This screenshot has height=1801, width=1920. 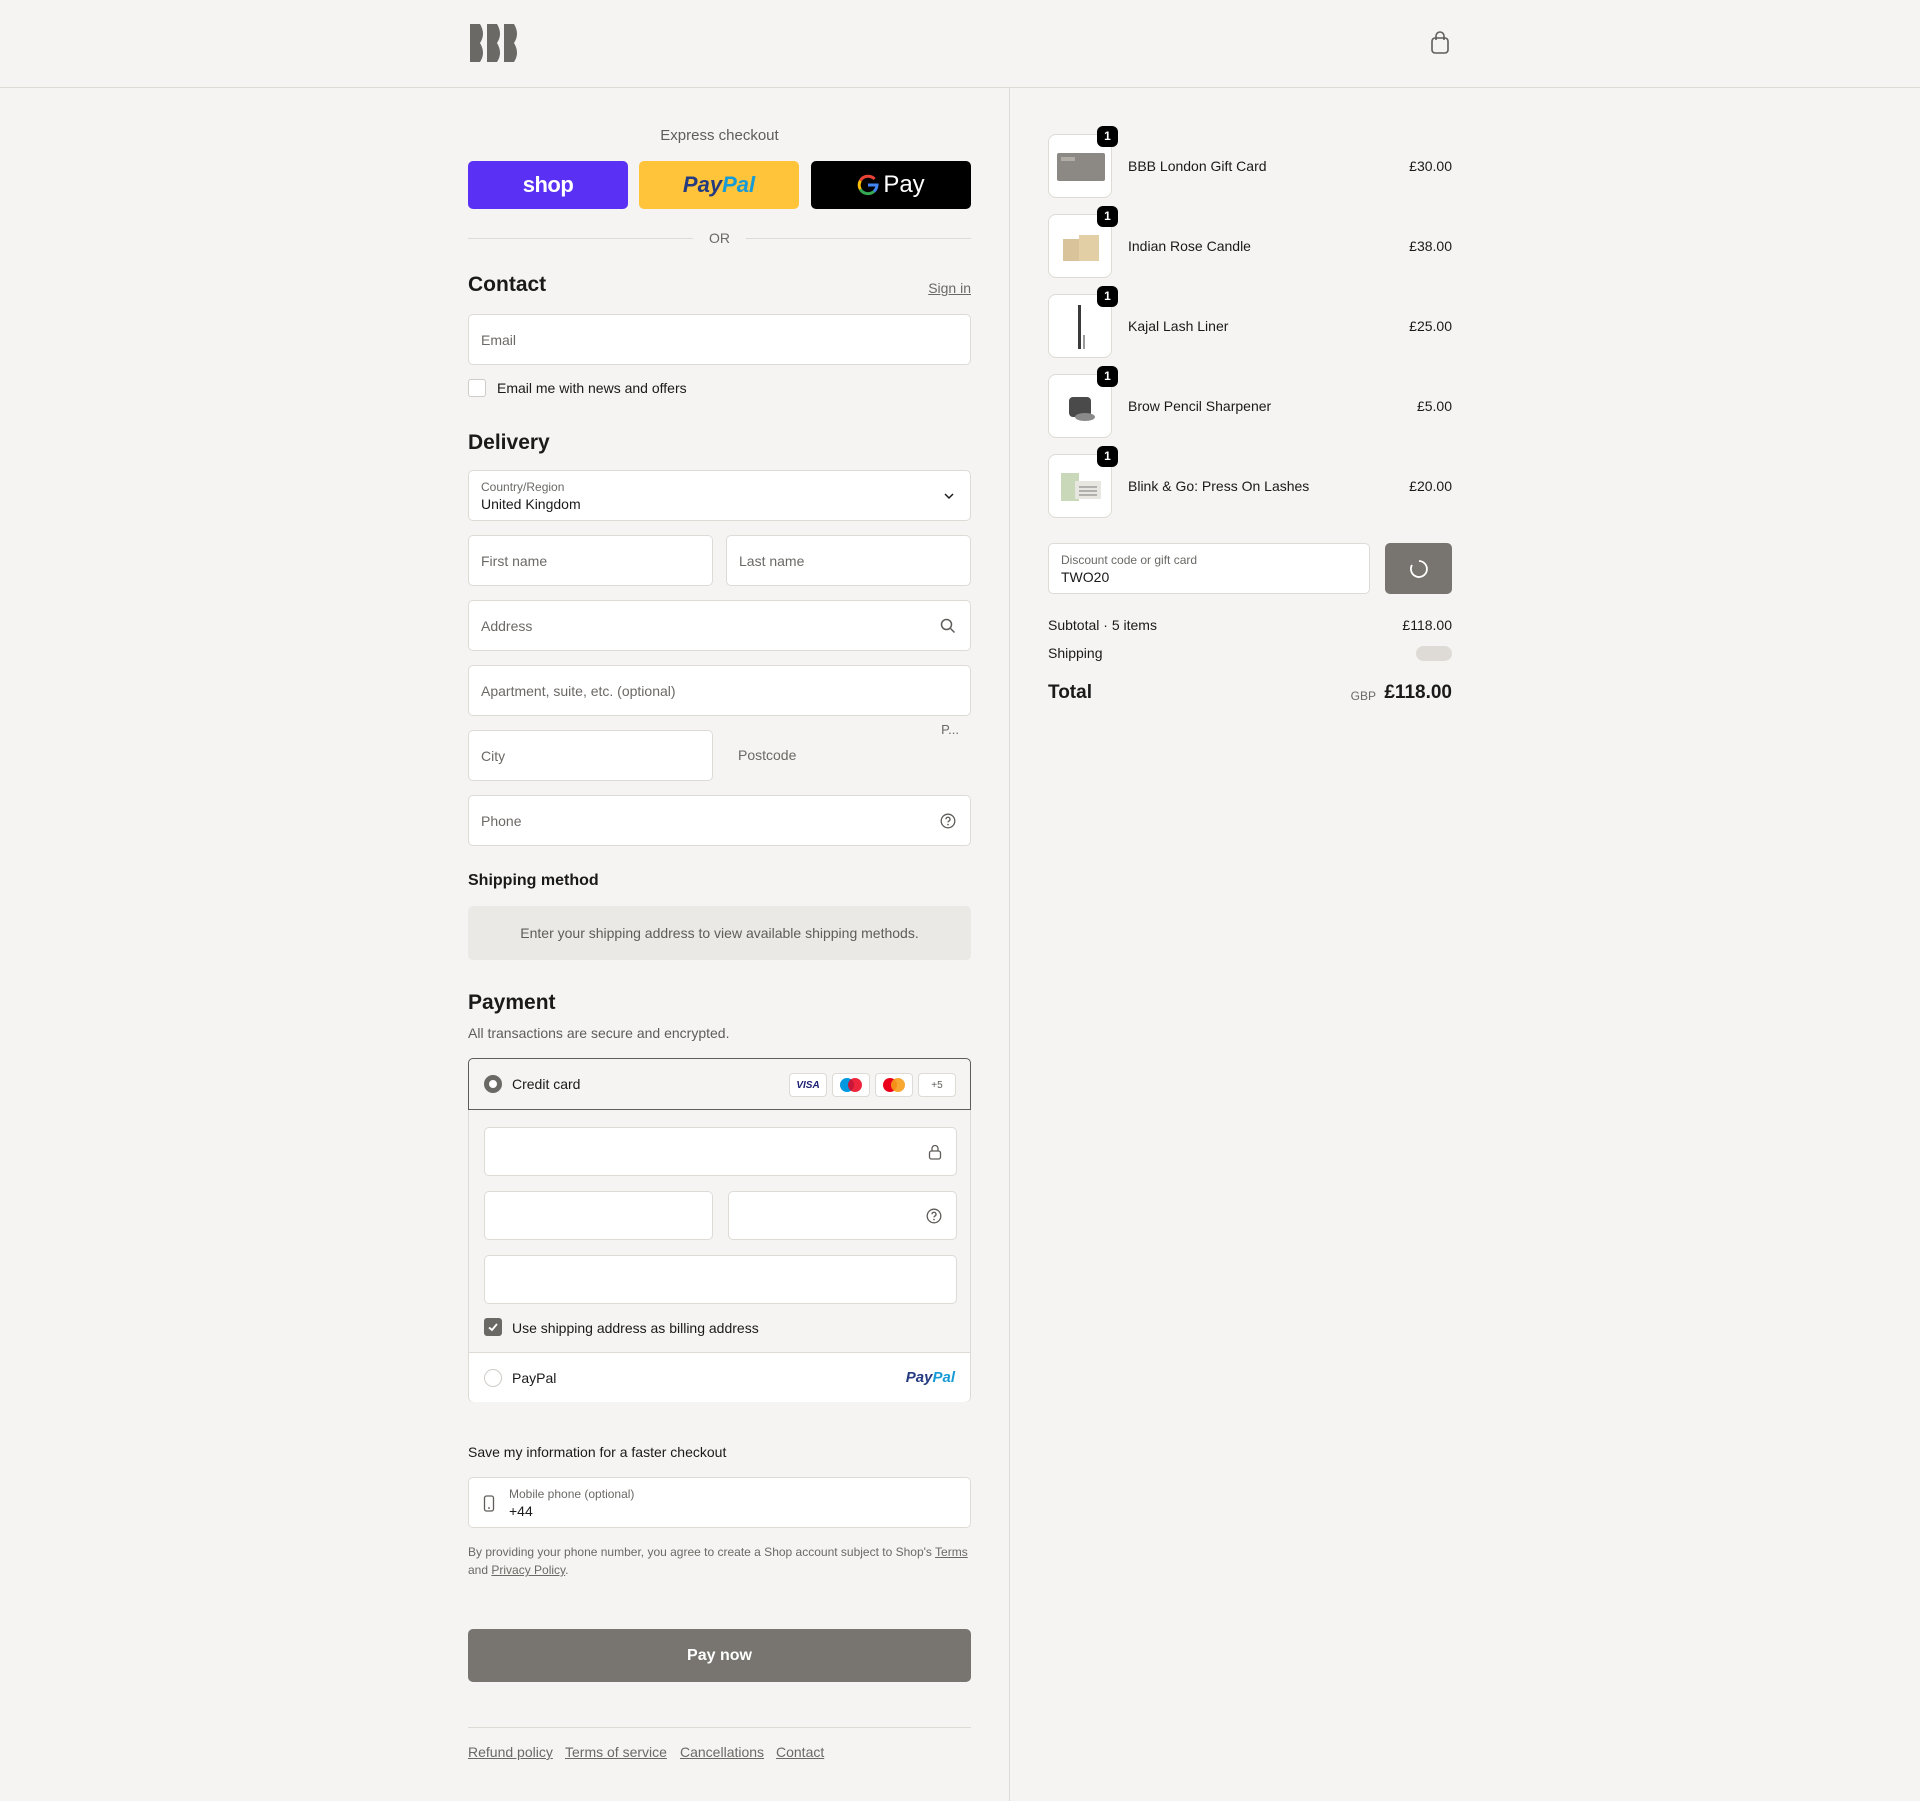 I want to click on mobile-phone-value: +44, so click(x=521, y=1511).